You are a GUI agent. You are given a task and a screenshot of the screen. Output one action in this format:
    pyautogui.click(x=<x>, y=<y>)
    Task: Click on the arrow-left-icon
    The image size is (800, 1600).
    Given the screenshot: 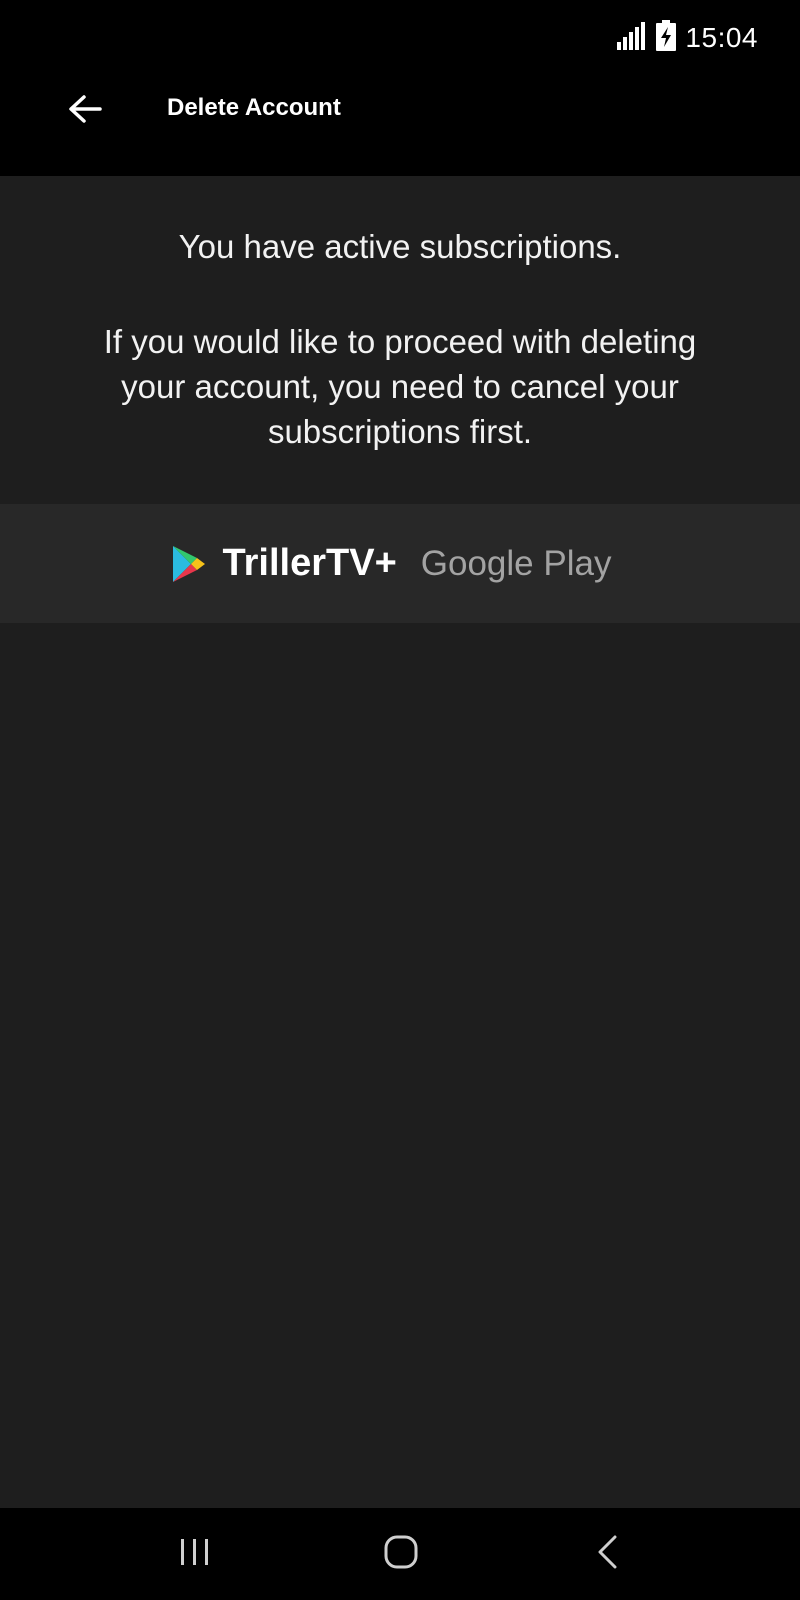 What is the action you would take?
    pyautogui.click(x=85, y=111)
    